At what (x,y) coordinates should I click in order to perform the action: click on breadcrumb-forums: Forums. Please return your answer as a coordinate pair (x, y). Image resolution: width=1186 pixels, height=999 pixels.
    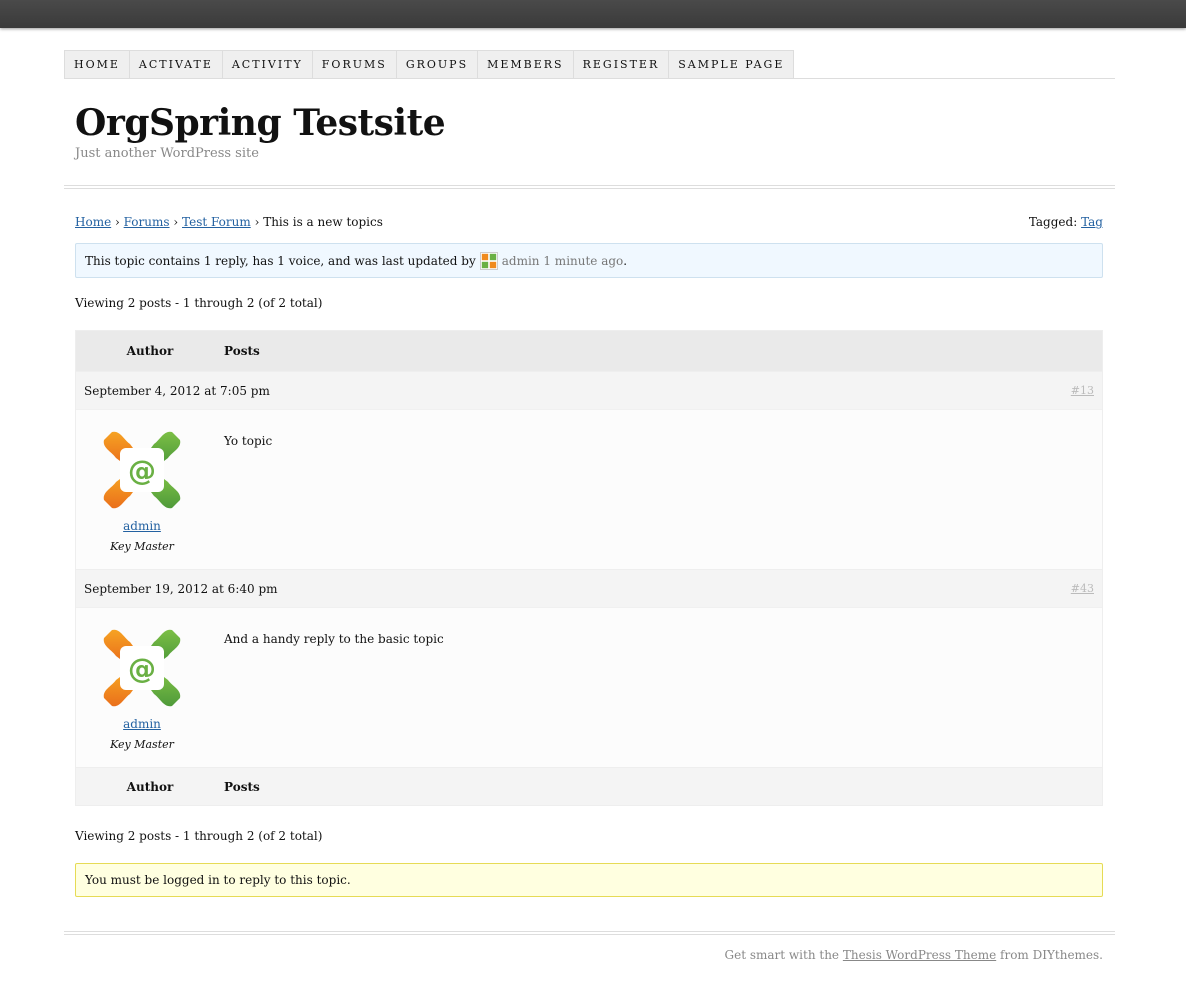
    Looking at the image, I should click on (147, 222).